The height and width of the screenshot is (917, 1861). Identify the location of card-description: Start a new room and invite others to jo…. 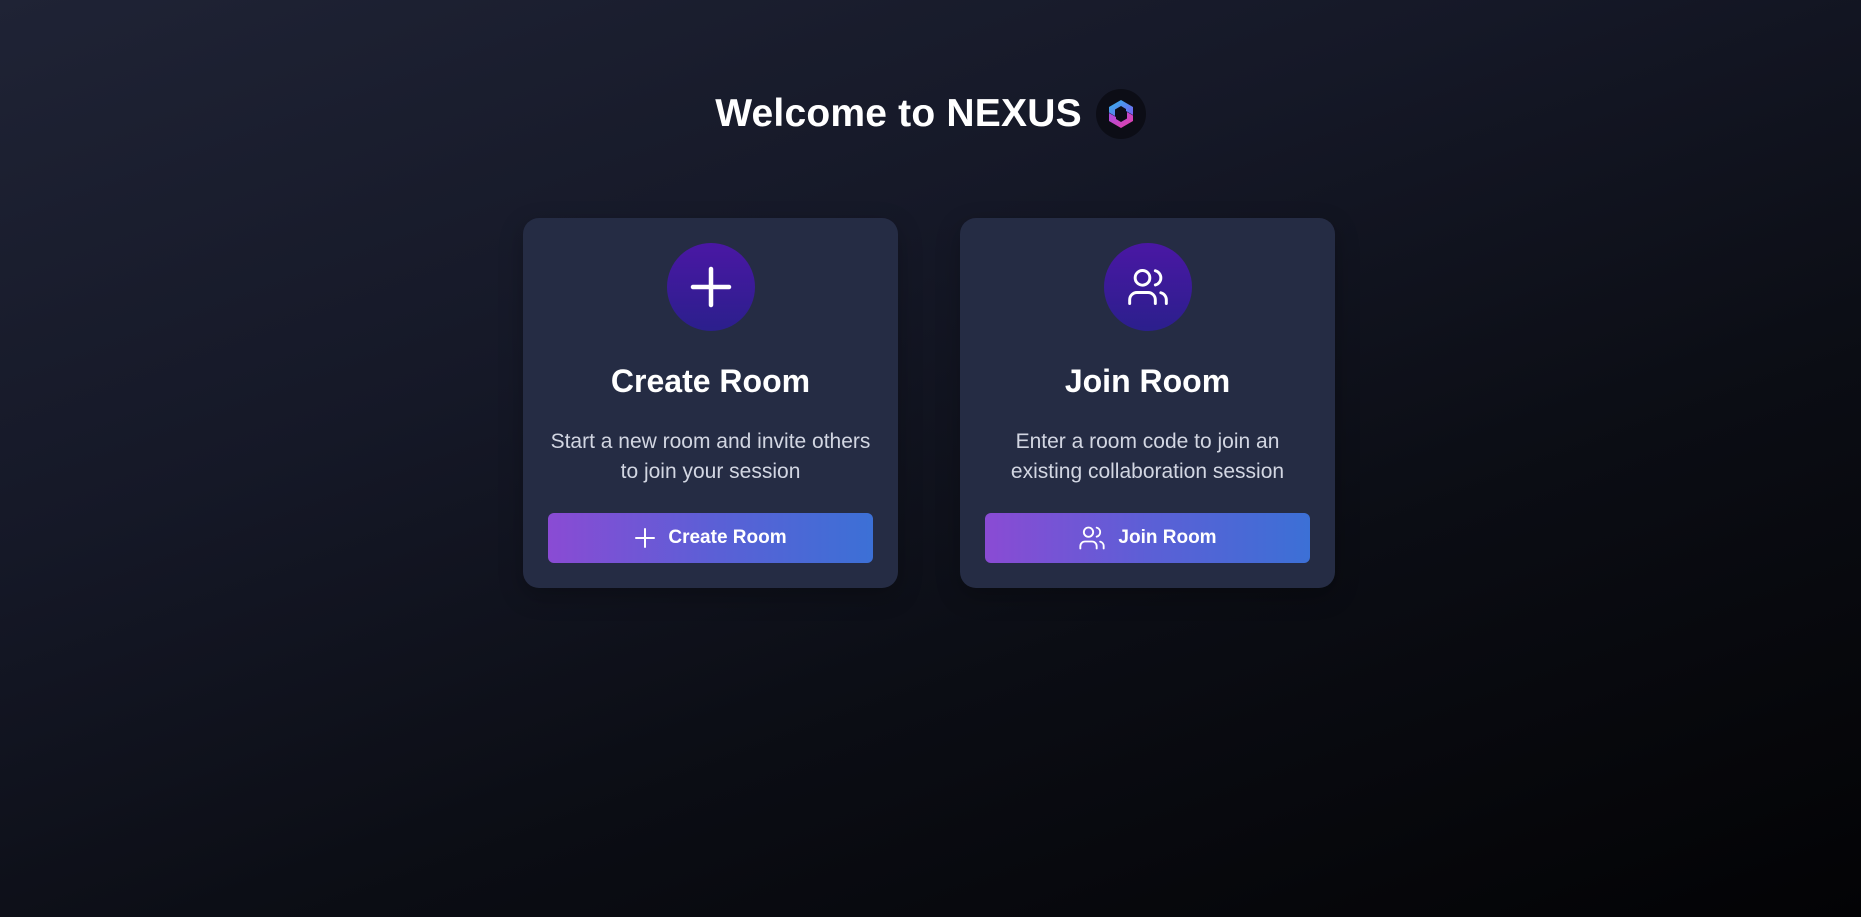
(710, 456).